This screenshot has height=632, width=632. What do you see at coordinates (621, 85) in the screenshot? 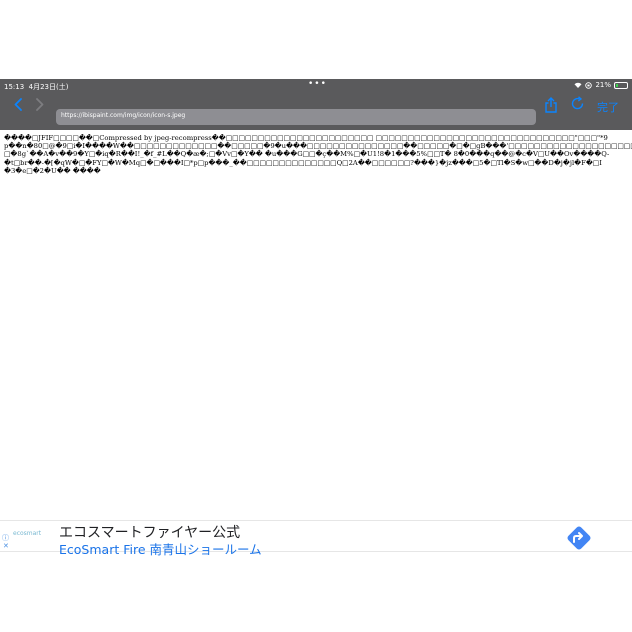
I see `battery-icon` at bounding box center [621, 85].